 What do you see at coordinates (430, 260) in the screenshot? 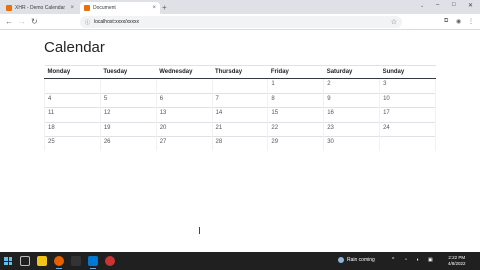
I see `language-icon: ▣` at bounding box center [430, 260].